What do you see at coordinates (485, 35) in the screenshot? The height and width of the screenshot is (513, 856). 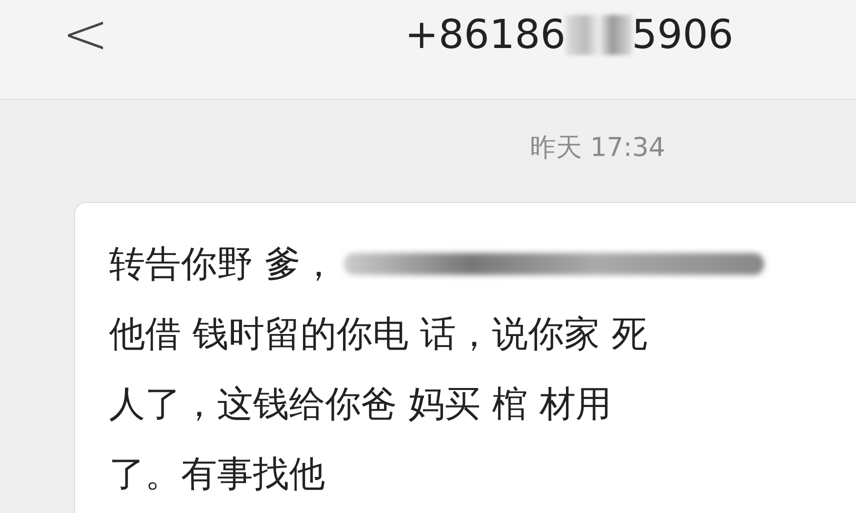 I see `phone-number: +86186` at bounding box center [485, 35].